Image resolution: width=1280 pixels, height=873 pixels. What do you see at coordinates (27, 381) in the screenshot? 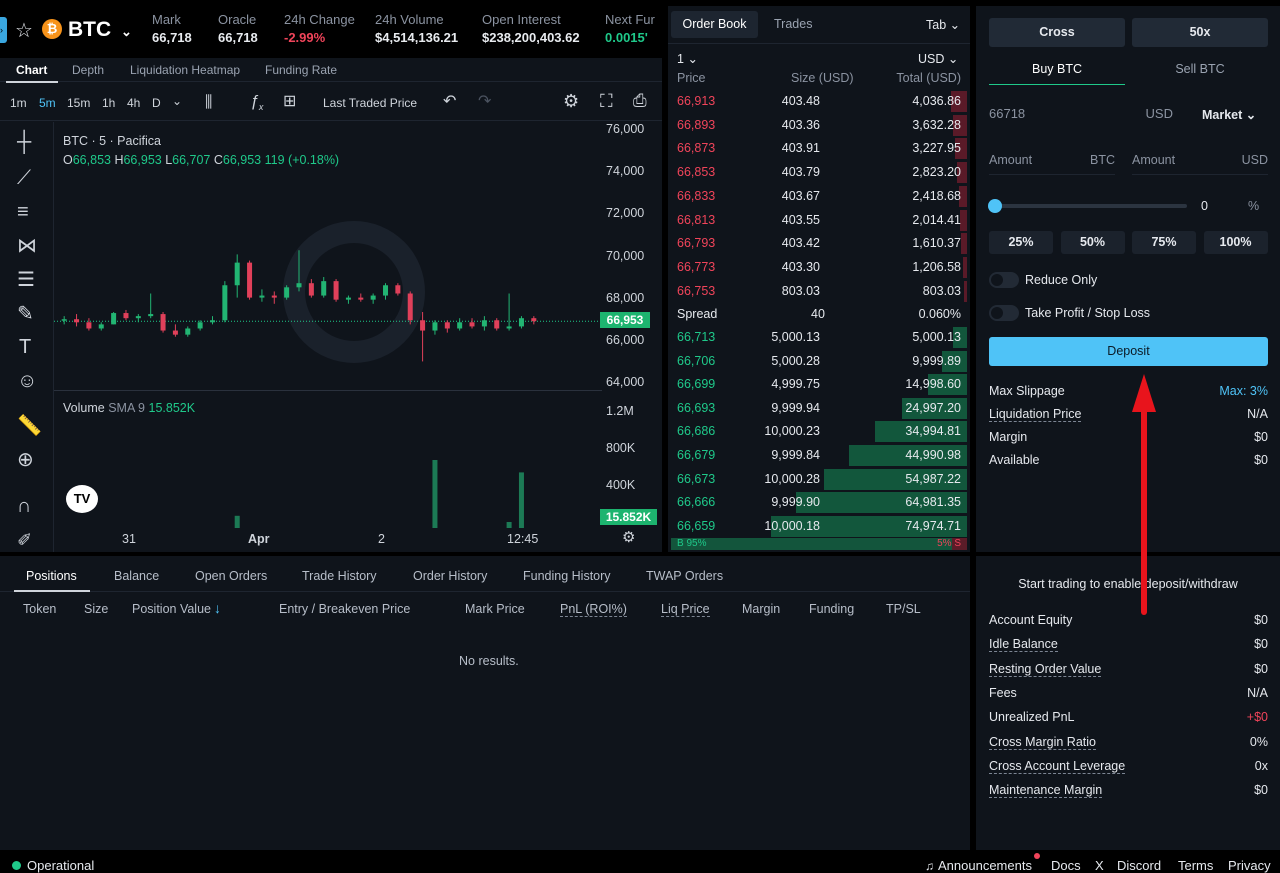
I see `emoji-icon: ☺` at bounding box center [27, 381].